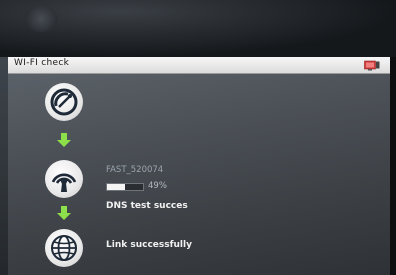 The width and height of the screenshot is (396, 275). What do you see at coordinates (199, 65) in the screenshot?
I see `title-bar: WI-FI check` at bounding box center [199, 65].